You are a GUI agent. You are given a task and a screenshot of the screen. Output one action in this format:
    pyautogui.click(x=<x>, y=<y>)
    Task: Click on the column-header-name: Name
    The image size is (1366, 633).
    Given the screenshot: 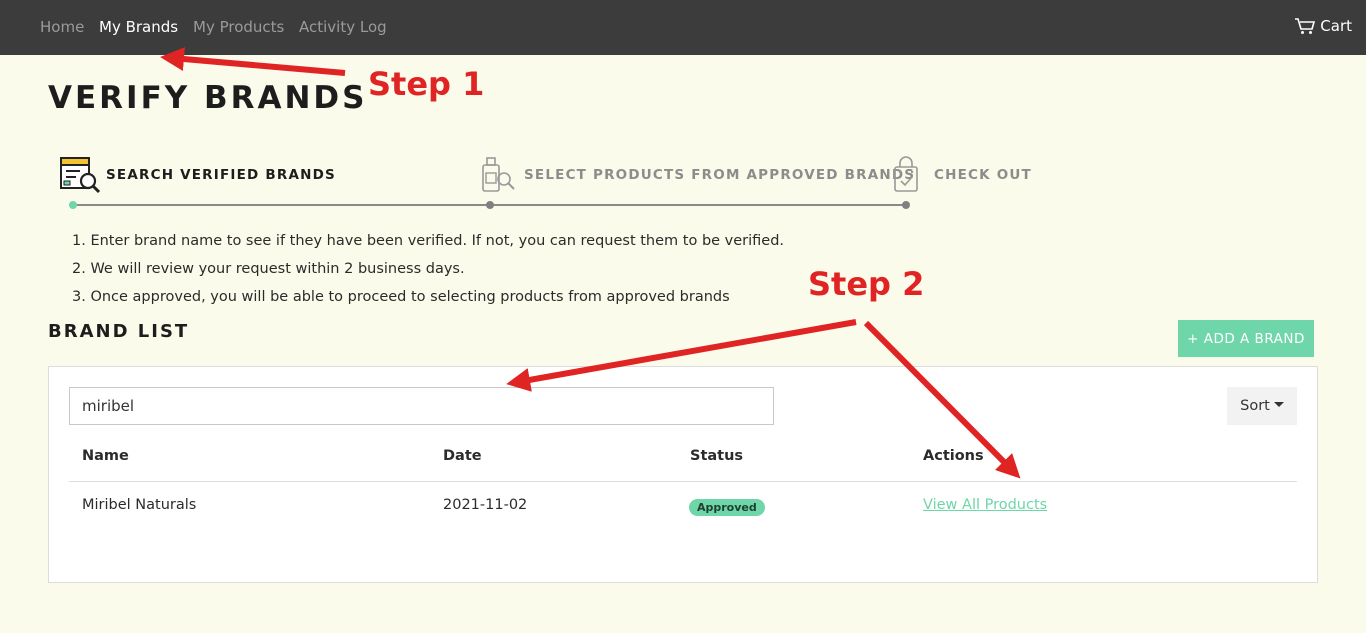 What is the action you would take?
    pyautogui.click(x=105, y=456)
    